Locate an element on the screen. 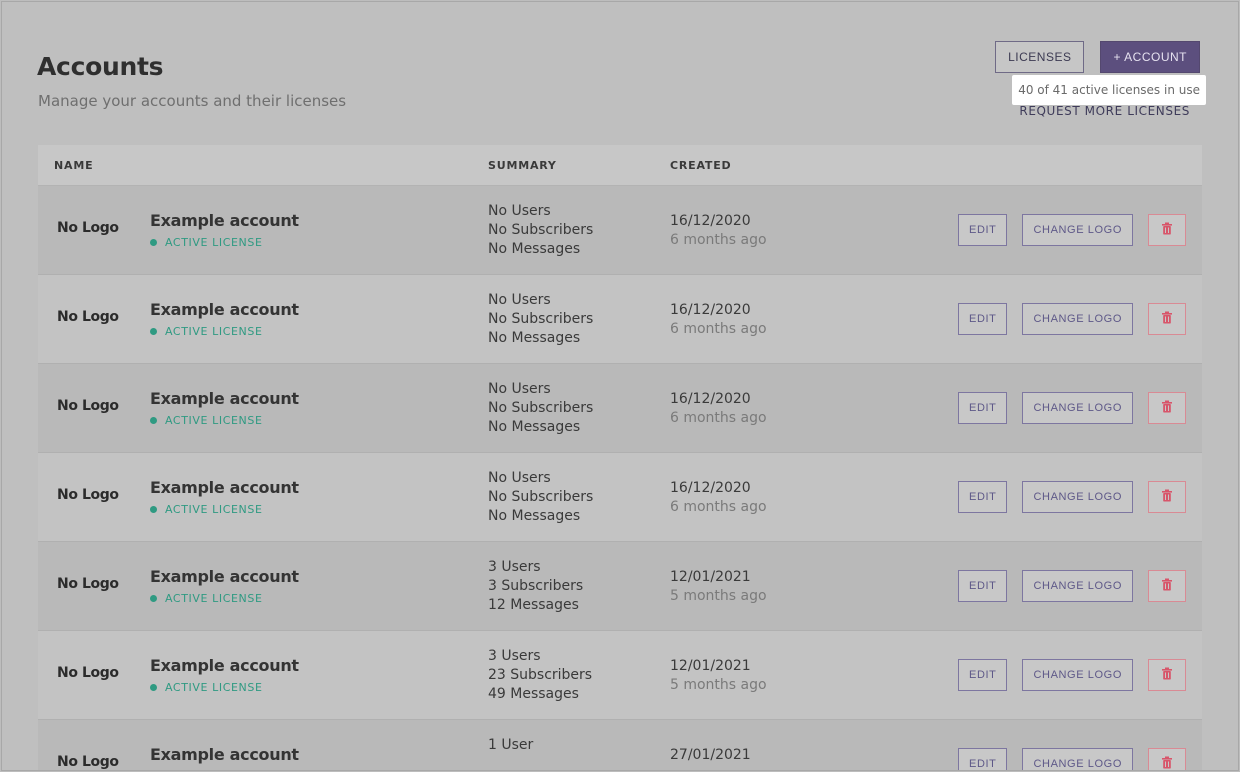  request-more-licenses-link: REQUEST MORE LICENSES is located at coordinates (1104, 111).